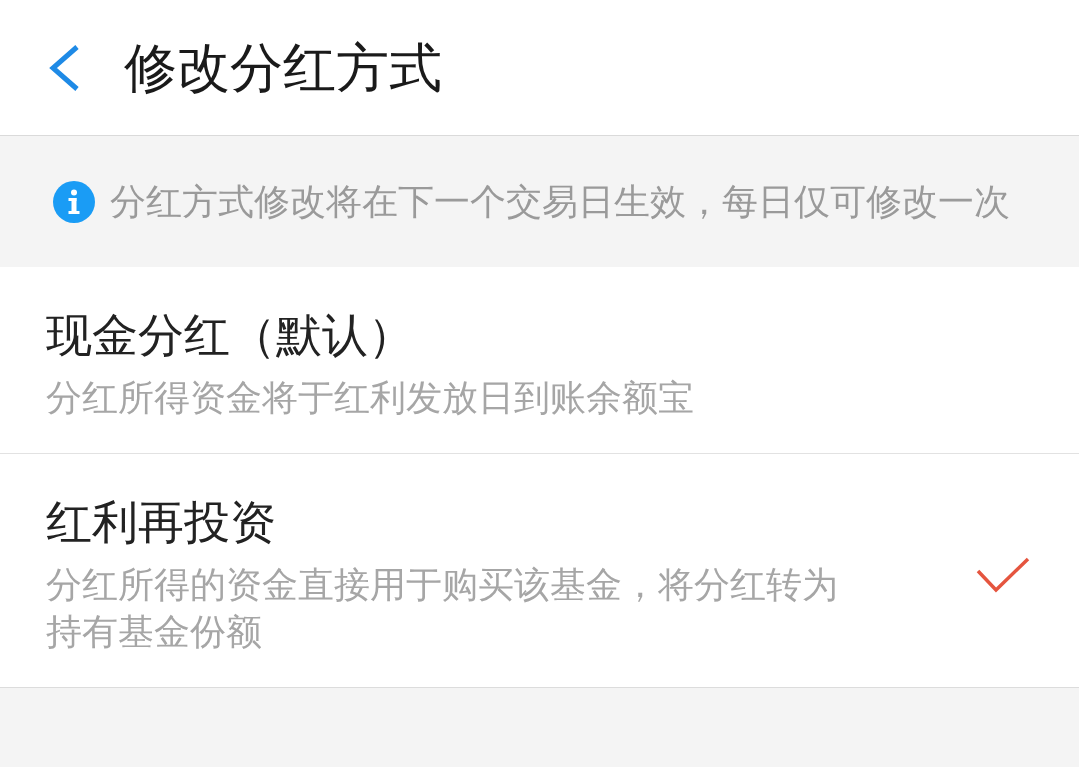 This screenshot has width=1079, height=767. Describe the element at coordinates (64, 67) in the screenshot. I see `back-chevron-icon` at that location.